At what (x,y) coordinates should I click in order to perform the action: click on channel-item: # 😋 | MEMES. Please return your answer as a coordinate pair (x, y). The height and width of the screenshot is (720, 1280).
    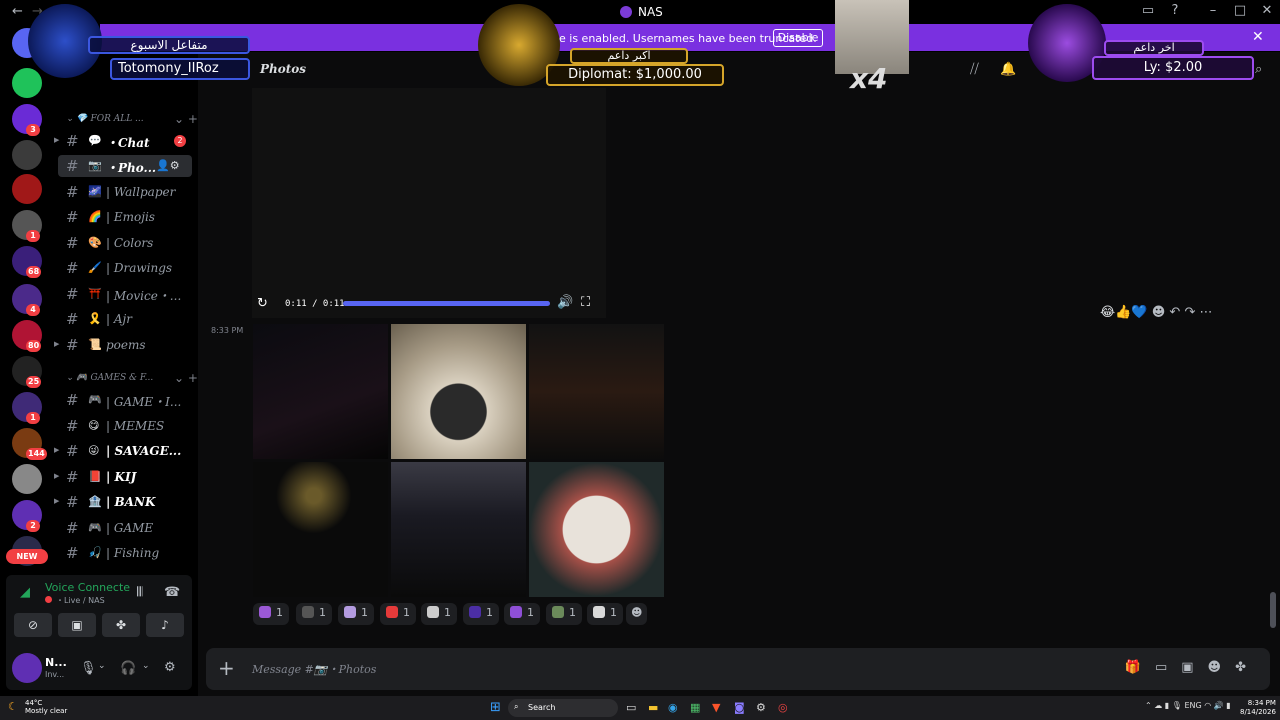
    Looking at the image, I should click on (125, 426).